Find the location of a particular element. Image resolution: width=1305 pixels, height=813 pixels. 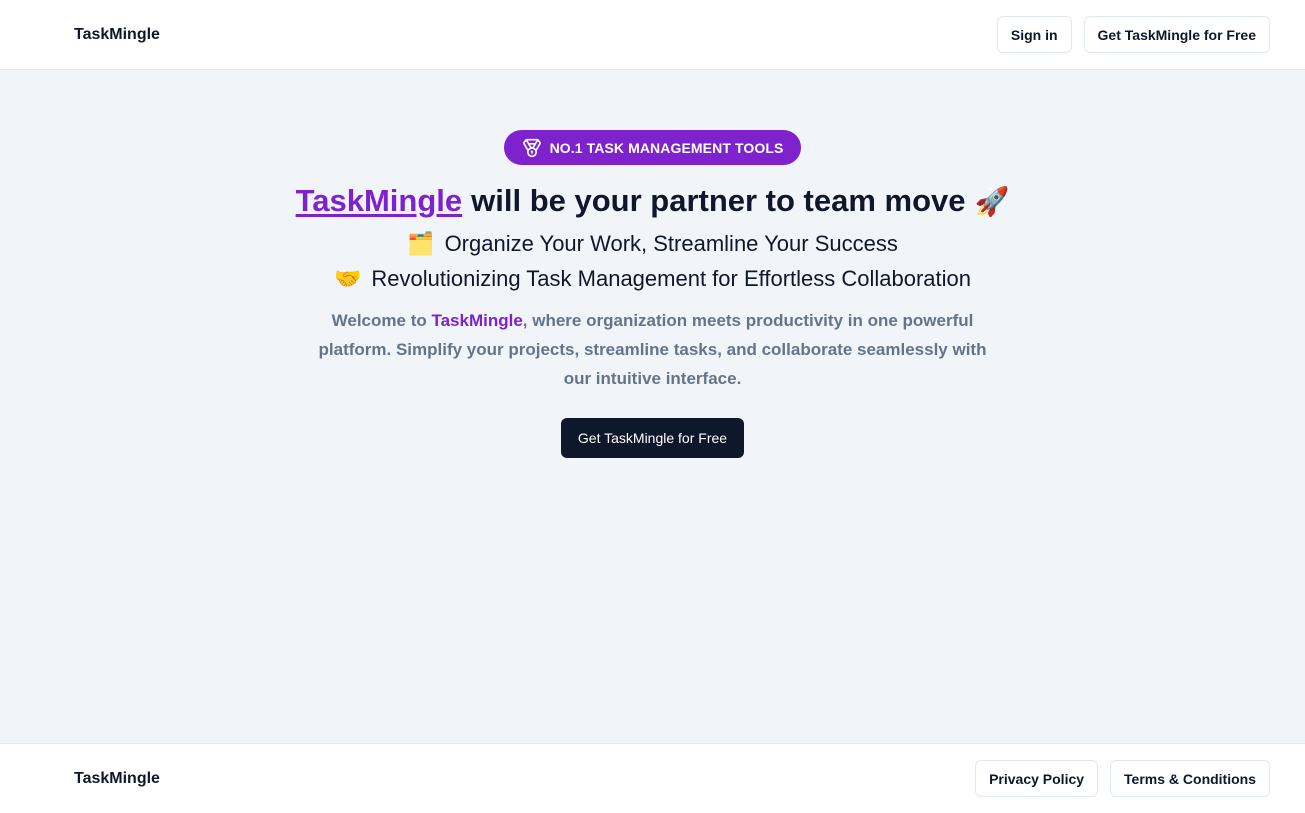

privacy-policy-button: Privacy Policy is located at coordinates (1037, 778).